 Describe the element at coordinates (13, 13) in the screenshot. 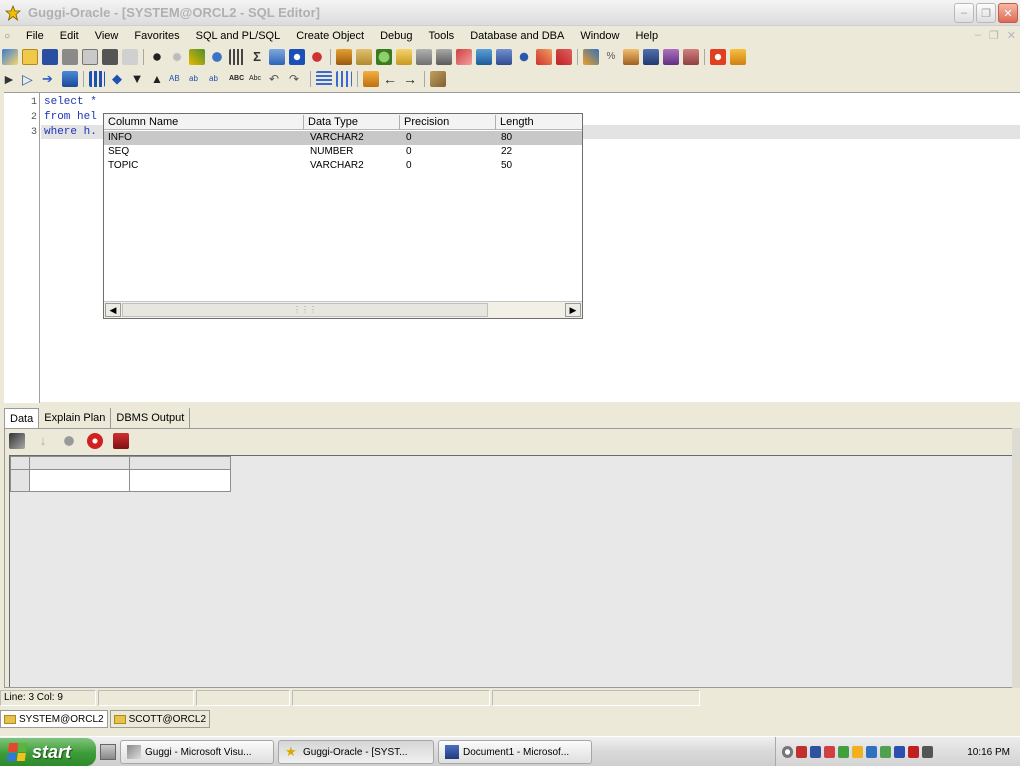

I see `app-star-icon` at that location.